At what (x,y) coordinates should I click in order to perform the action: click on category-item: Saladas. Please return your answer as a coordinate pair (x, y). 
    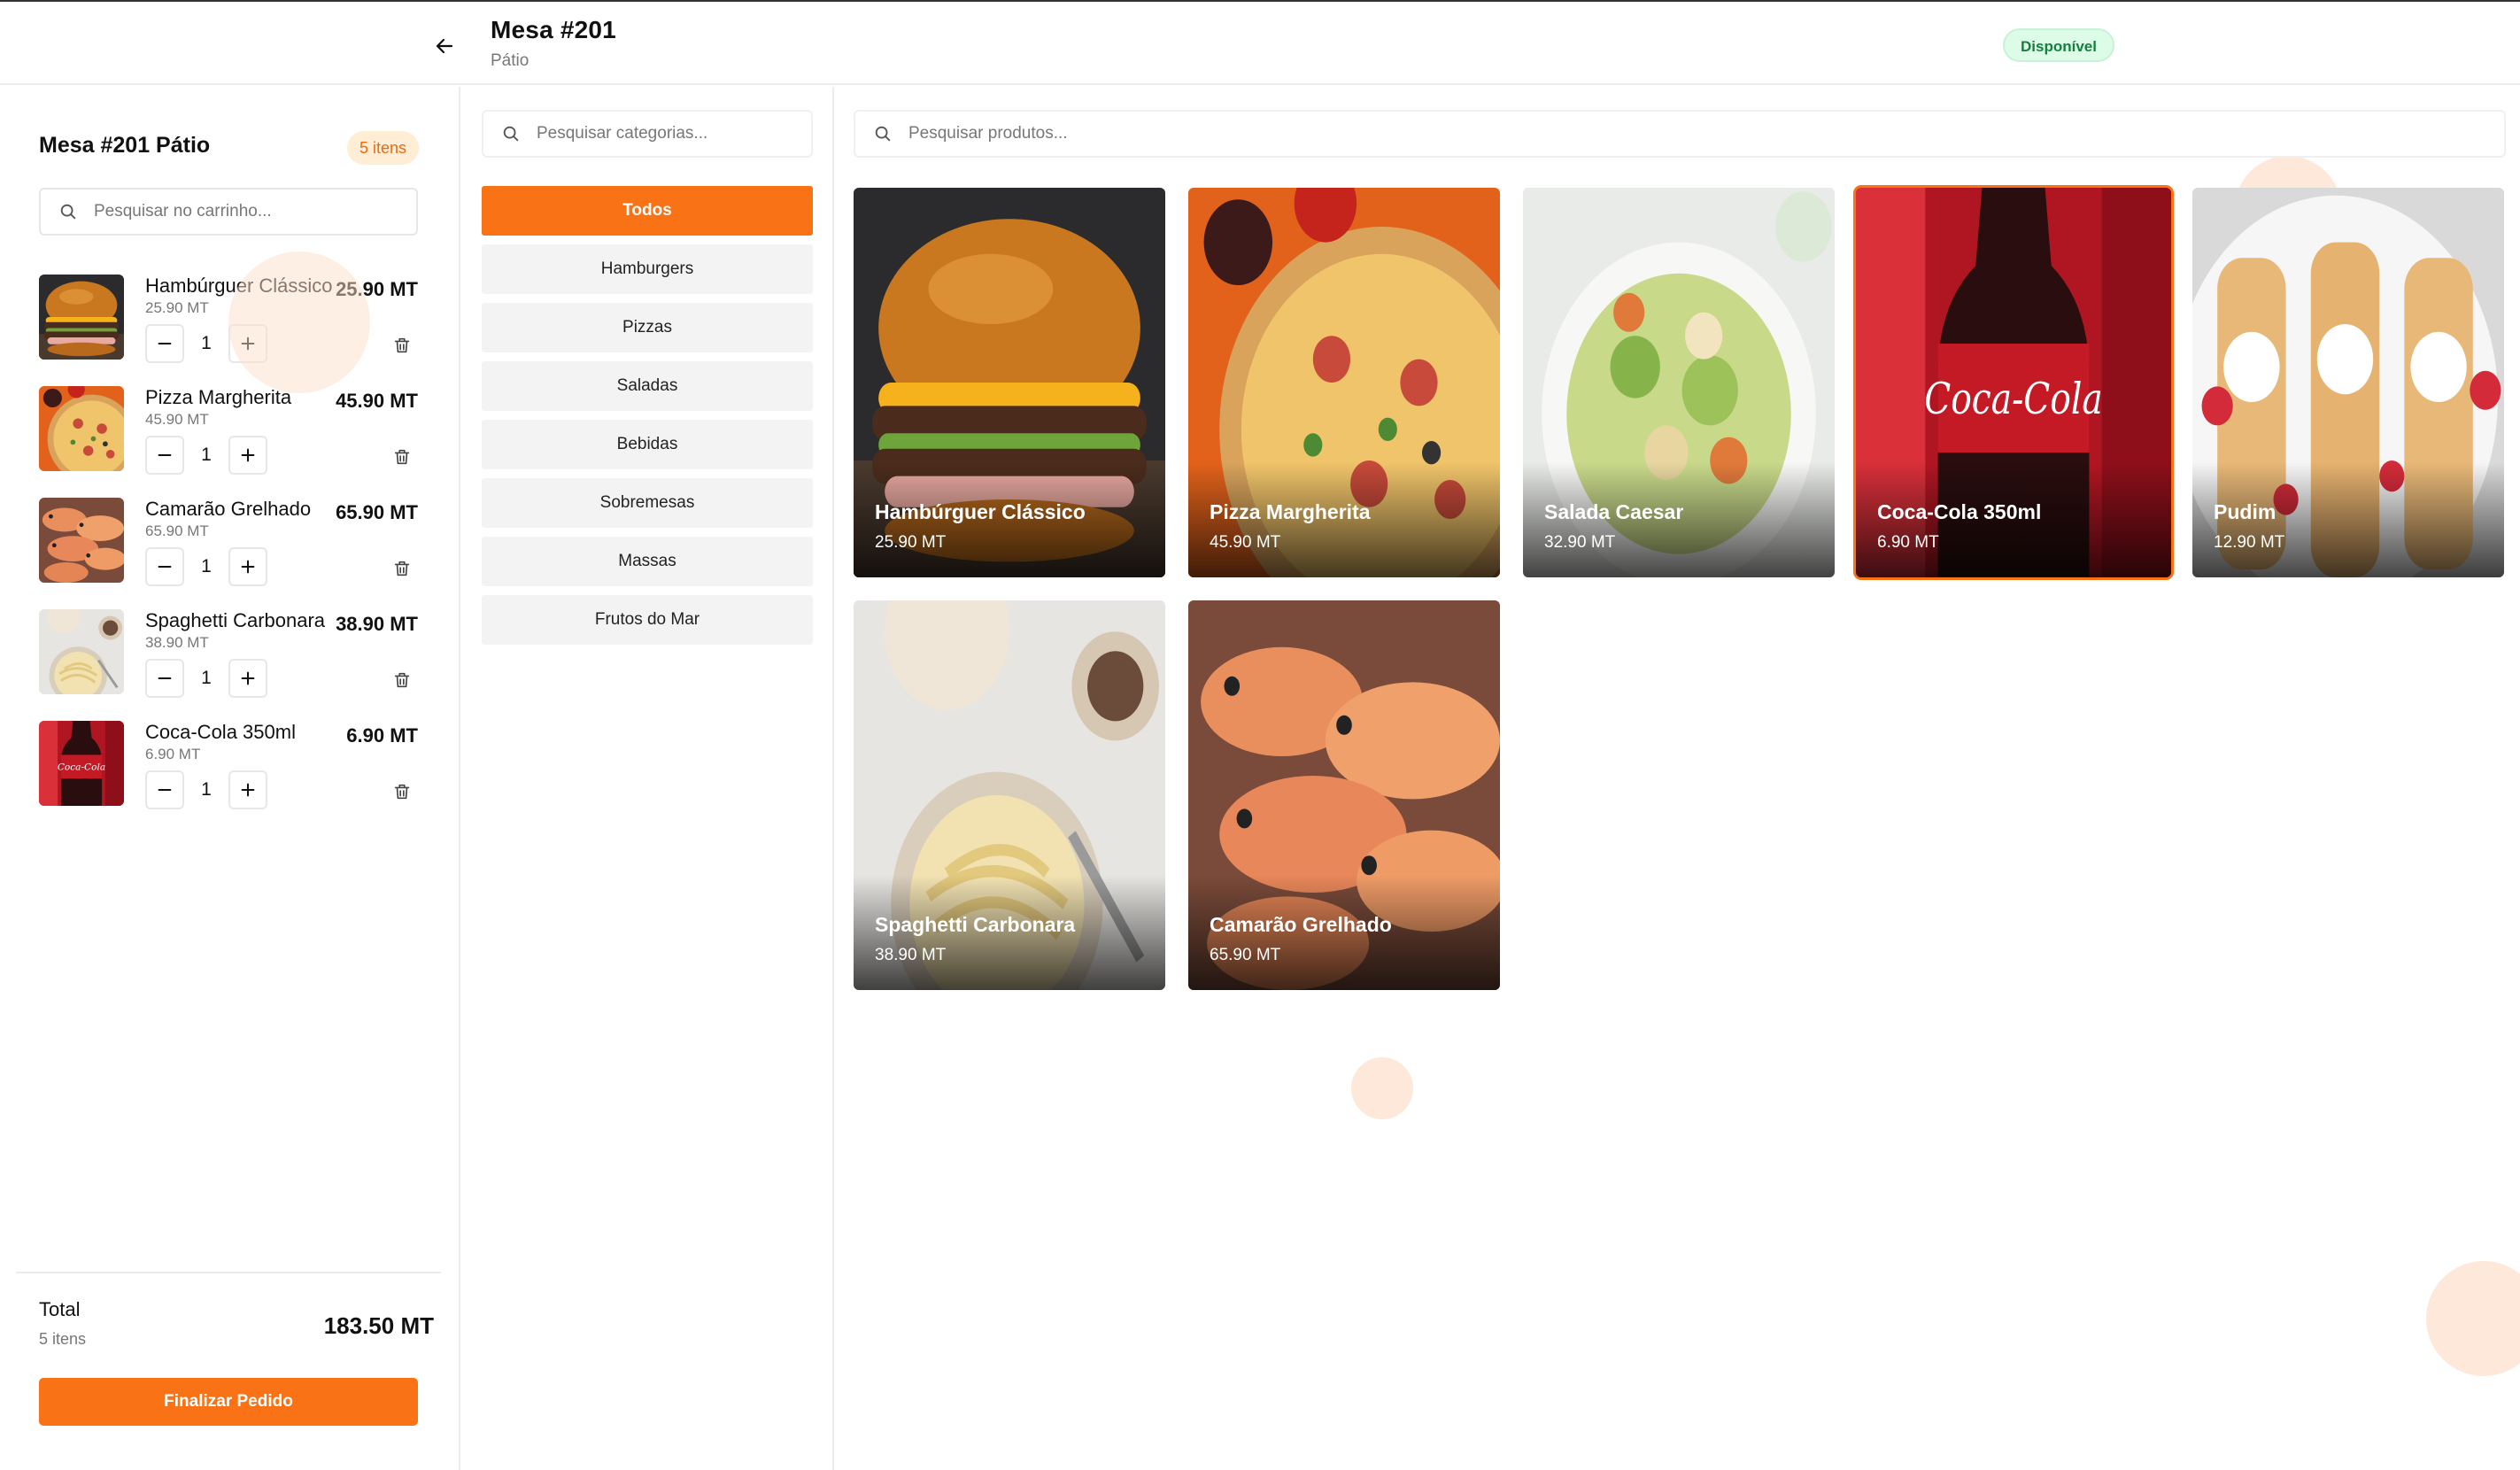
    Looking at the image, I should click on (647, 386).